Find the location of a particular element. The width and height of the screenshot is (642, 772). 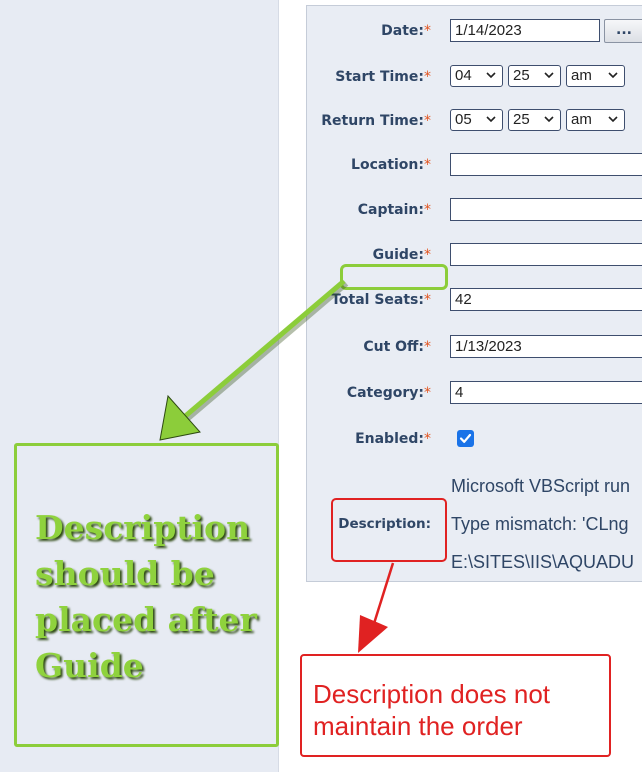

green-arrow-icon is located at coordinates (254, 360).